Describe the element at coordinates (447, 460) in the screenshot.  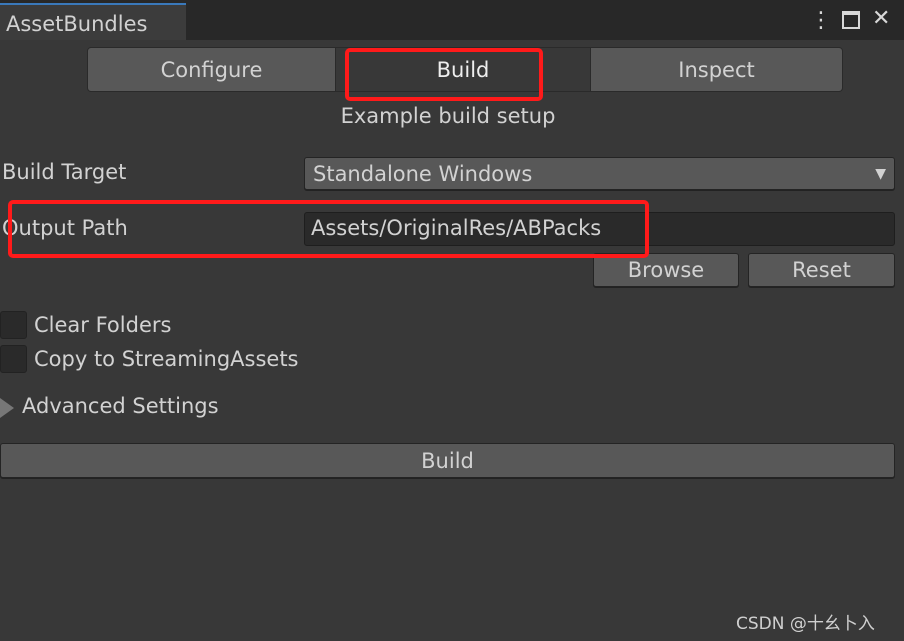
I see `build-button: Build` at that location.